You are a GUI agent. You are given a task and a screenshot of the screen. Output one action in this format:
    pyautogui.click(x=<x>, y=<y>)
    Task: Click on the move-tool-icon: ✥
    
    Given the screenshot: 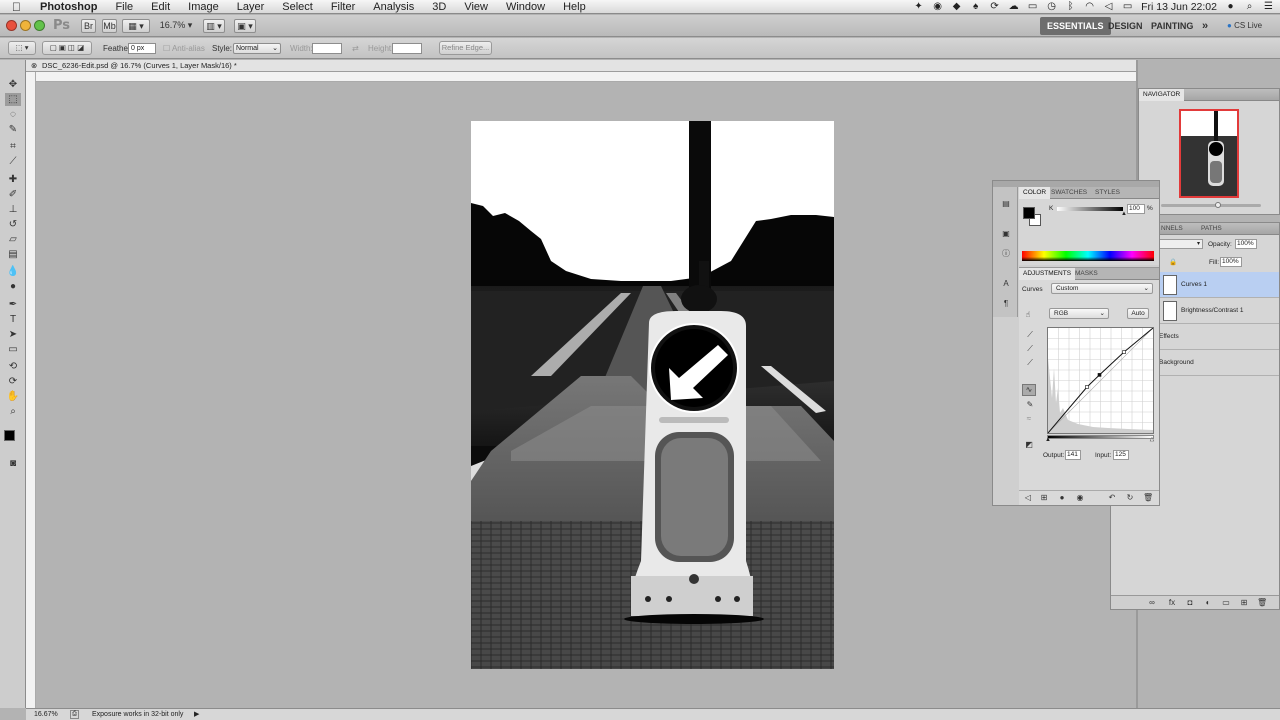 What is the action you would take?
    pyautogui.click(x=13, y=84)
    